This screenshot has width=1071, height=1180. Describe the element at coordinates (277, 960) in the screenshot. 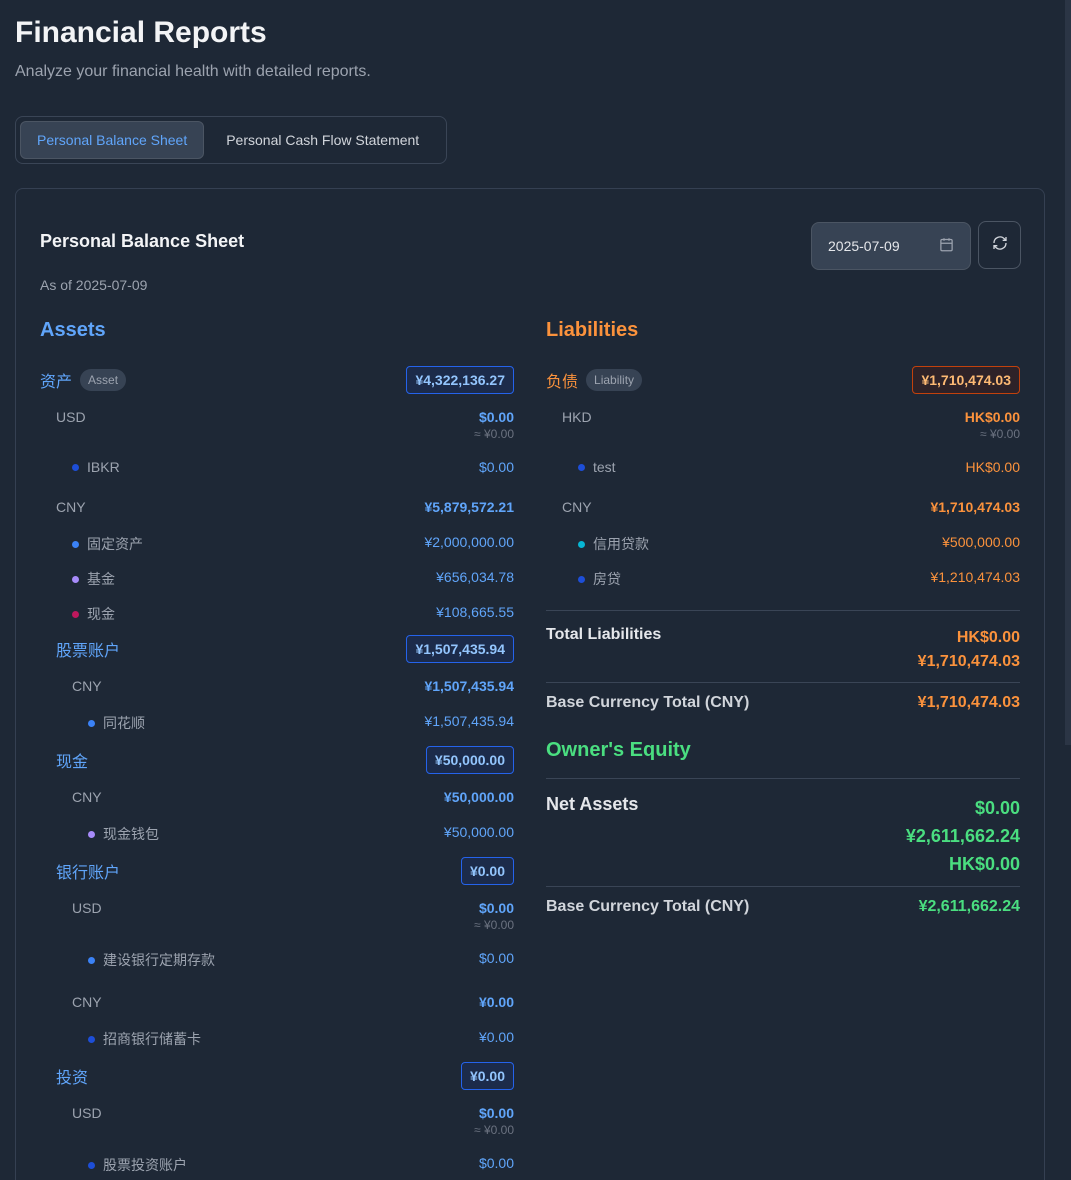

I see `account-row: 建设银行定期存款 $0.00` at that location.